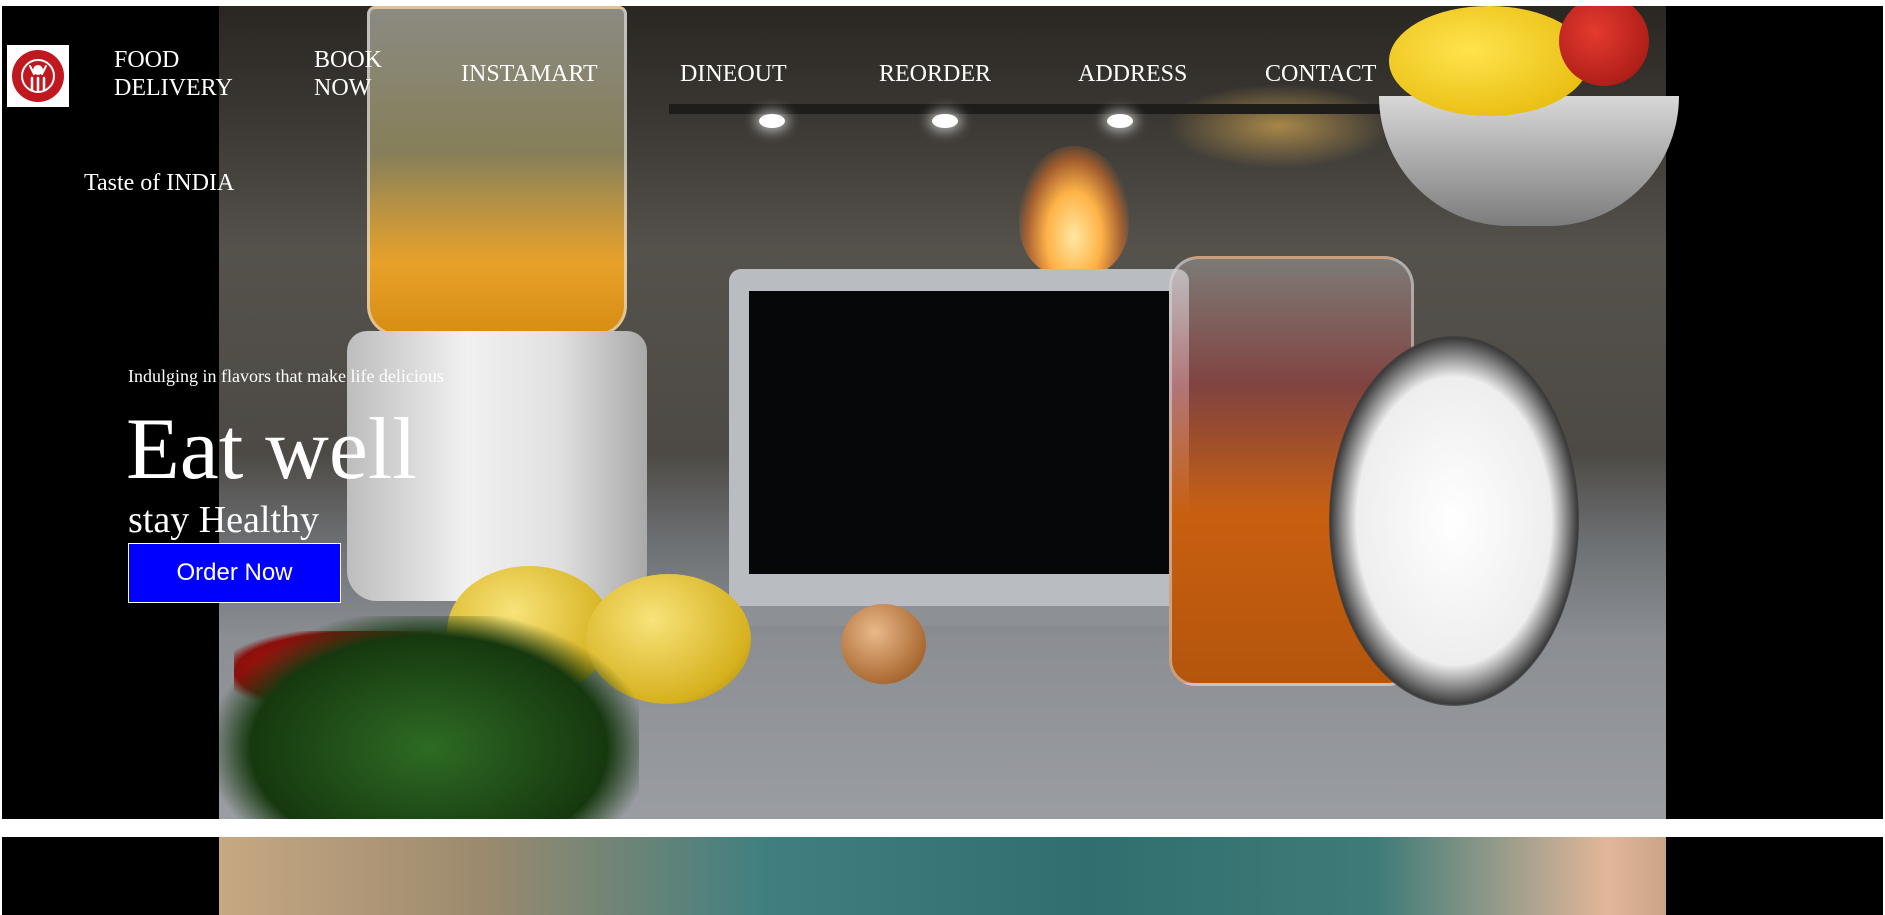  I want to click on hero-headline: Eat well, so click(271, 449).